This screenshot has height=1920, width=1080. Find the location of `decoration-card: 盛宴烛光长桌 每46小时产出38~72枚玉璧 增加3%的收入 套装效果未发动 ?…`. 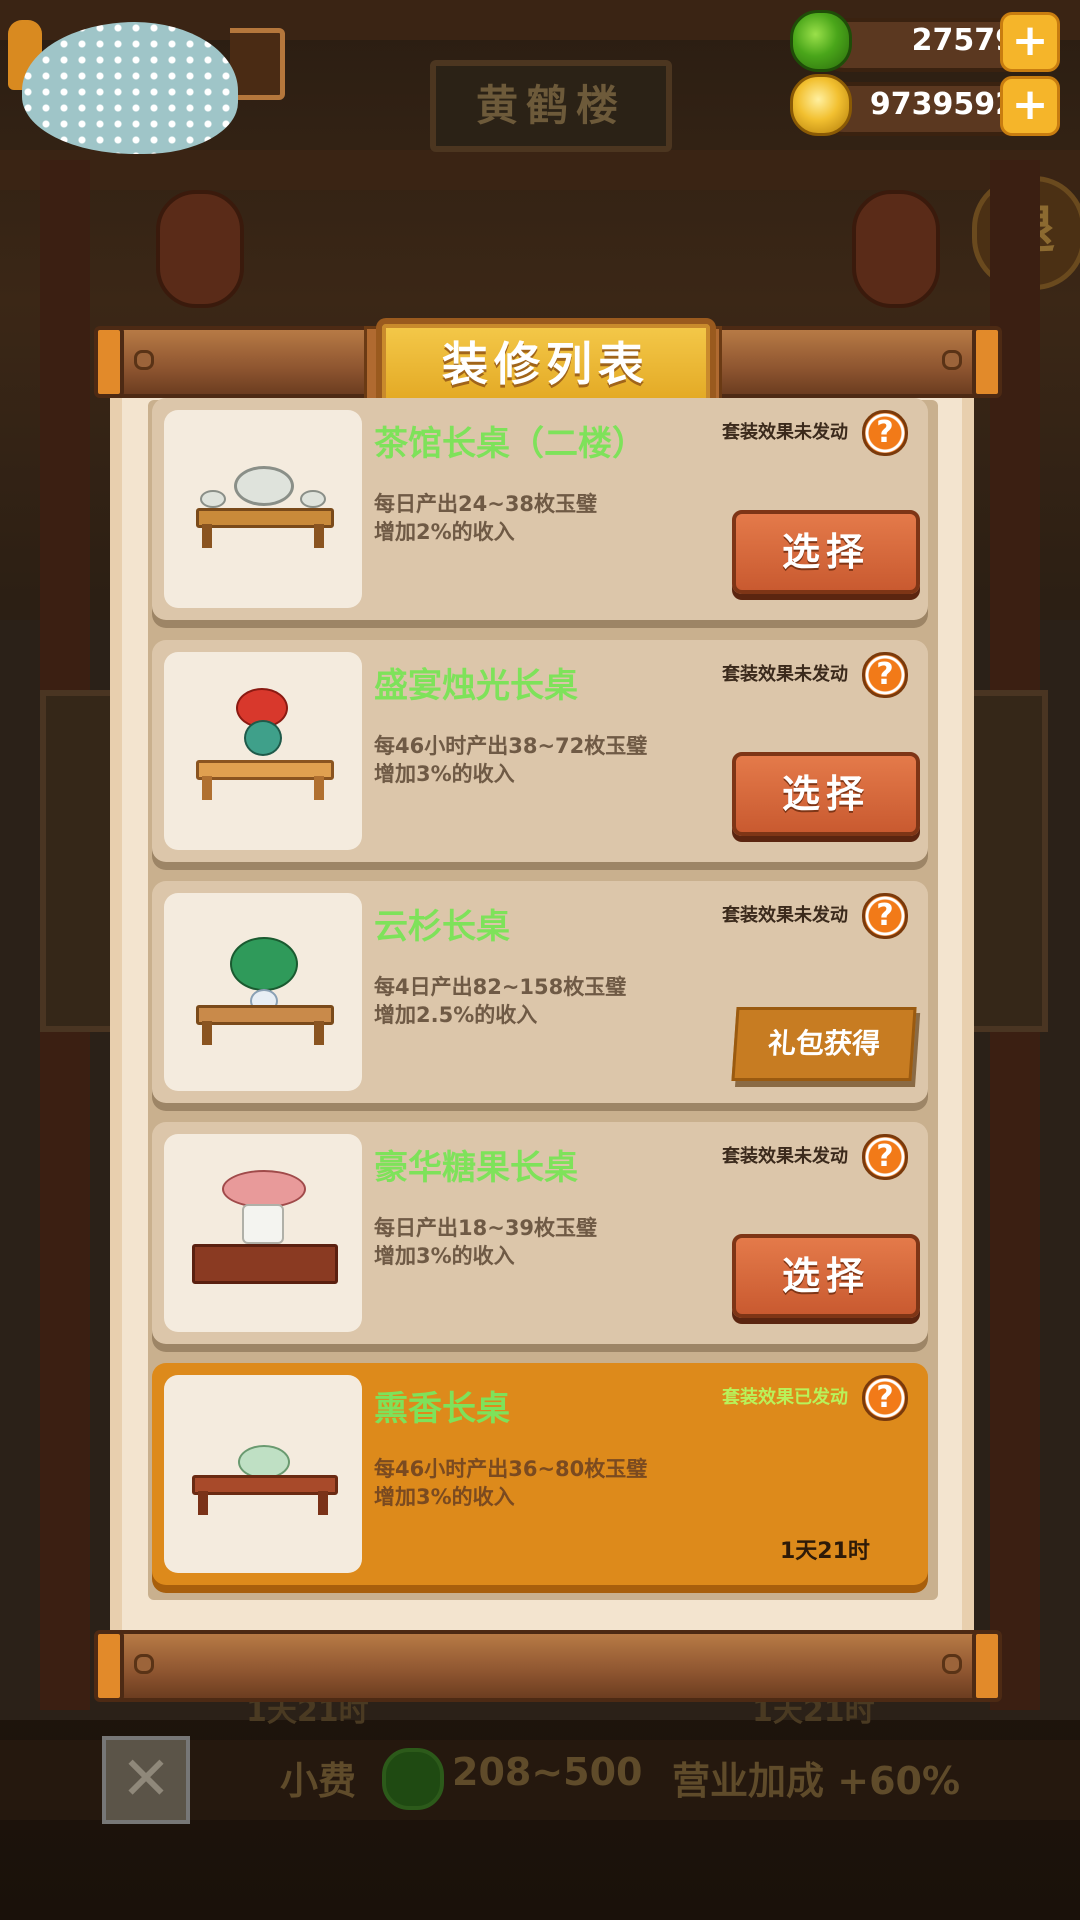

decoration-card: 盛宴烛光长桌 每46小时产出38~72枚玉璧 增加3%的收入 套装效果未发动 ?… is located at coordinates (540, 751).